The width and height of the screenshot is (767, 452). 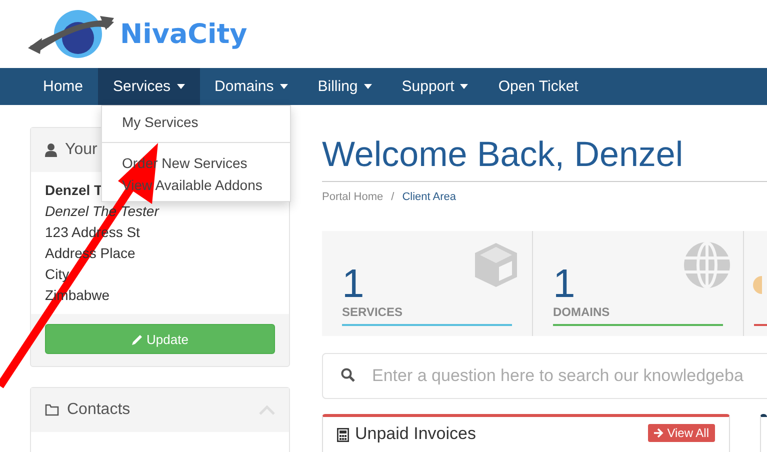 What do you see at coordinates (707, 265) in the screenshot?
I see `globe-icon` at bounding box center [707, 265].